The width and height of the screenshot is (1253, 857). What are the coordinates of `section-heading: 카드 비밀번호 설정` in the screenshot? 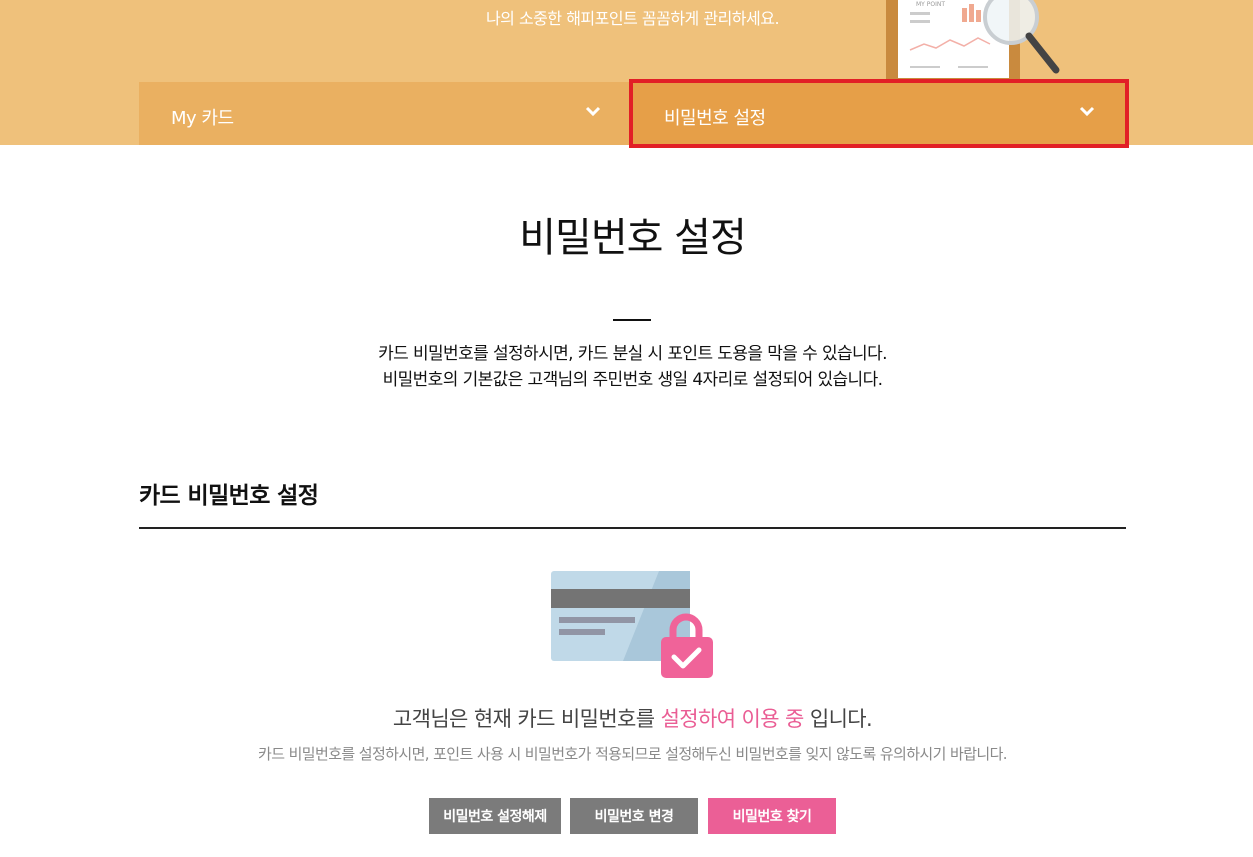 It's located at (229, 496).